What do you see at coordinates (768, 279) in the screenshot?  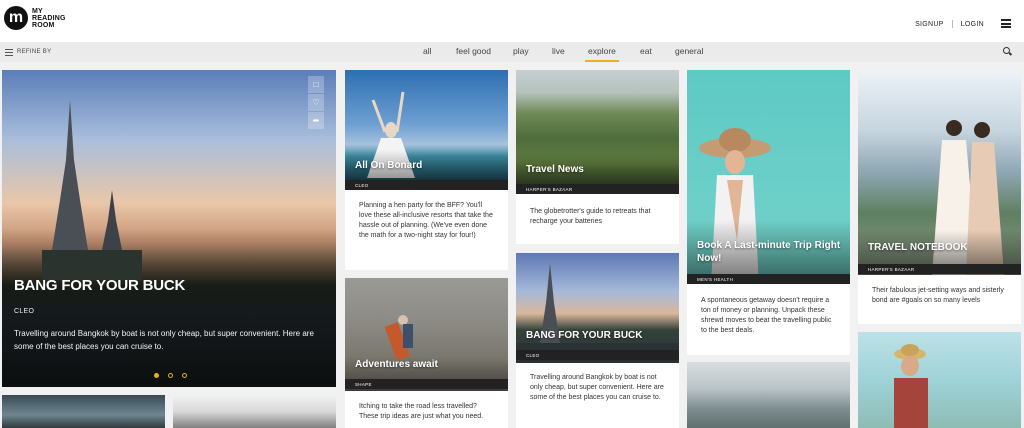 I see `story-source: MEN'S HEALTH` at bounding box center [768, 279].